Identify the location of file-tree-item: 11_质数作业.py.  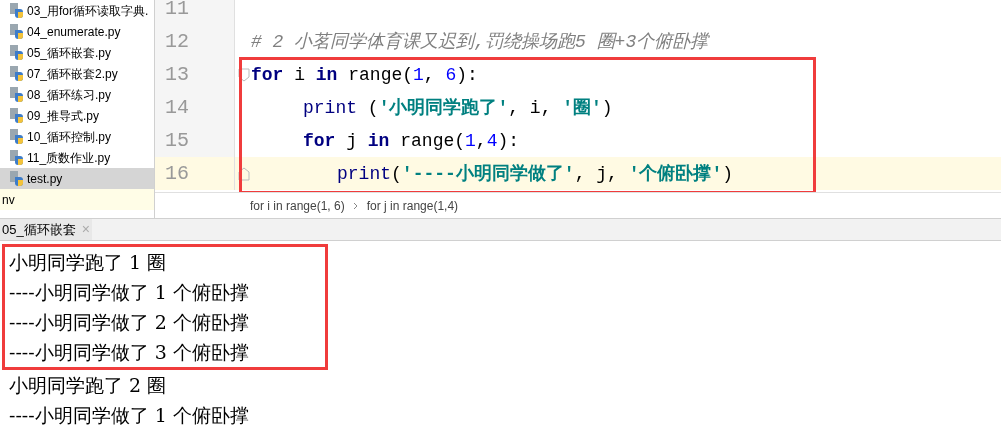
(77, 157).